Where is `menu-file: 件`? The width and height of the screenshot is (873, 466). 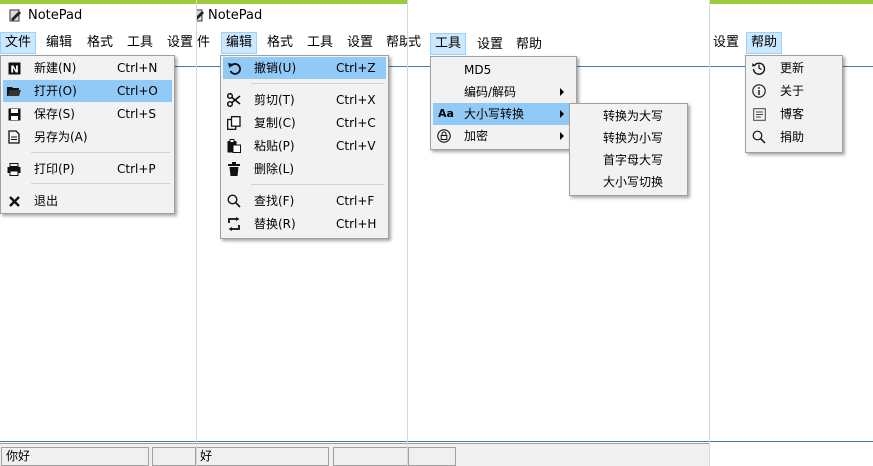
menu-file: 件 is located at coordinates (205, 43).